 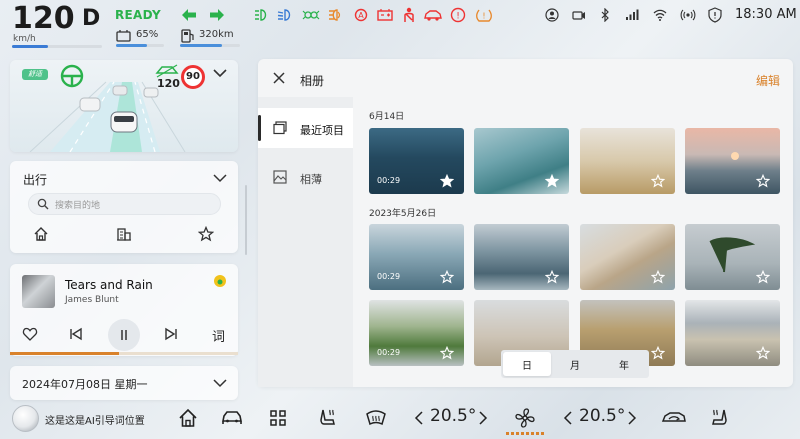 What do you see at coordinates (624, 364) in the screenshot?
I see `segment-year: 年` at bounding box center [624, 364].